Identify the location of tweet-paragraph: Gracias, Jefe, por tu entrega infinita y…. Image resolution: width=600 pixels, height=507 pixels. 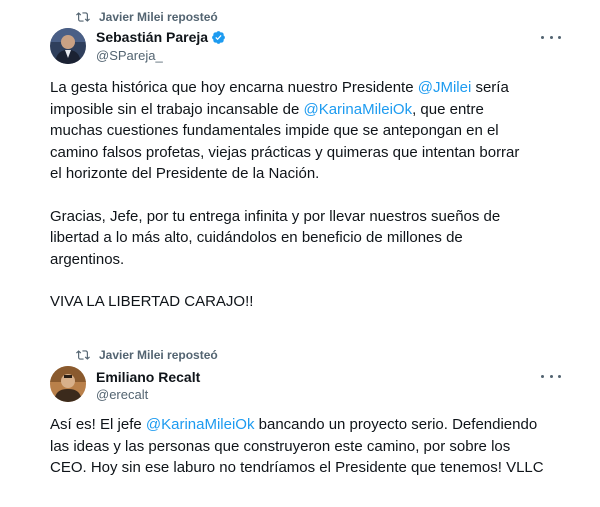
(310, 238).